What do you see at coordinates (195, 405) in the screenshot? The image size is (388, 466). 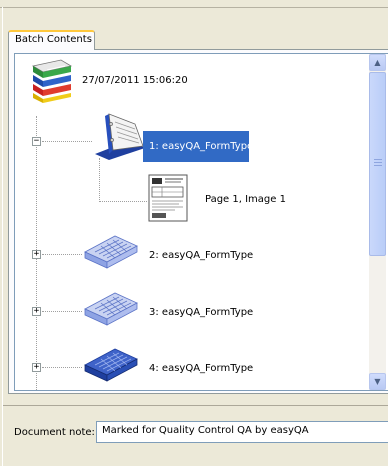 I see `panel-separator` at bounding box center [195, 405].